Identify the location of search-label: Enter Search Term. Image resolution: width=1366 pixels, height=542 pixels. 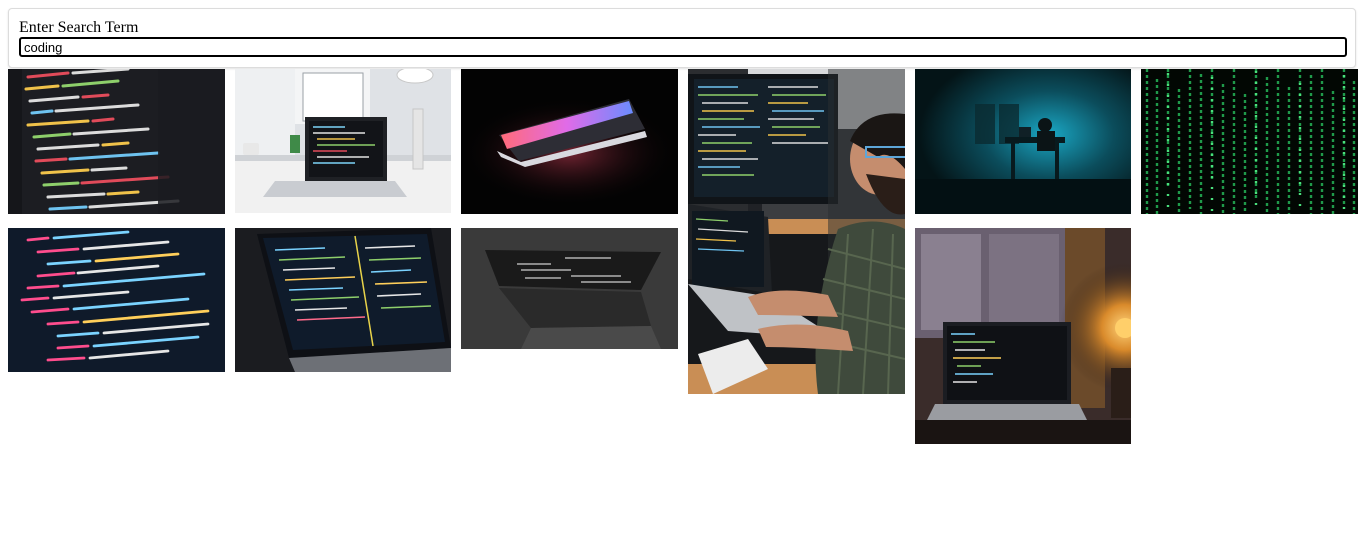
(79, 27).